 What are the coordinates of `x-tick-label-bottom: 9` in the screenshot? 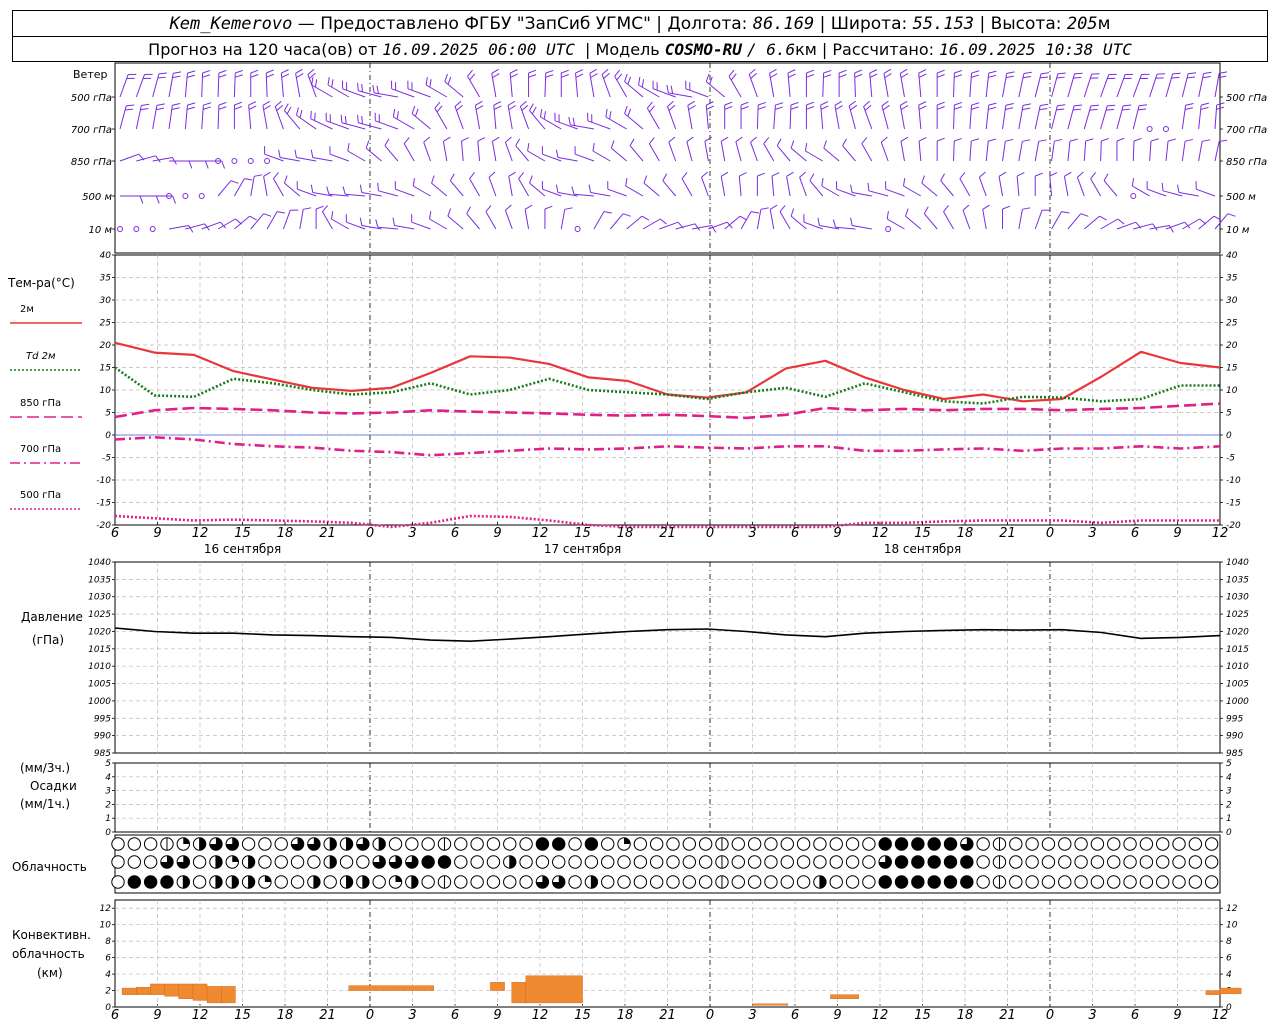 It's located at (497, 1015).